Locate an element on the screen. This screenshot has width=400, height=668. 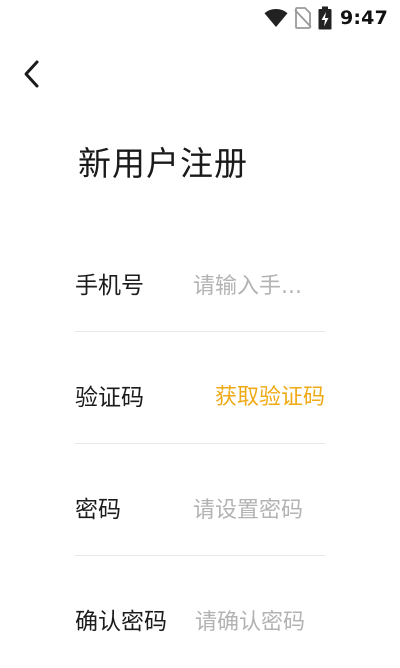
battery-charging-icon is located at coordinates (325, 18).